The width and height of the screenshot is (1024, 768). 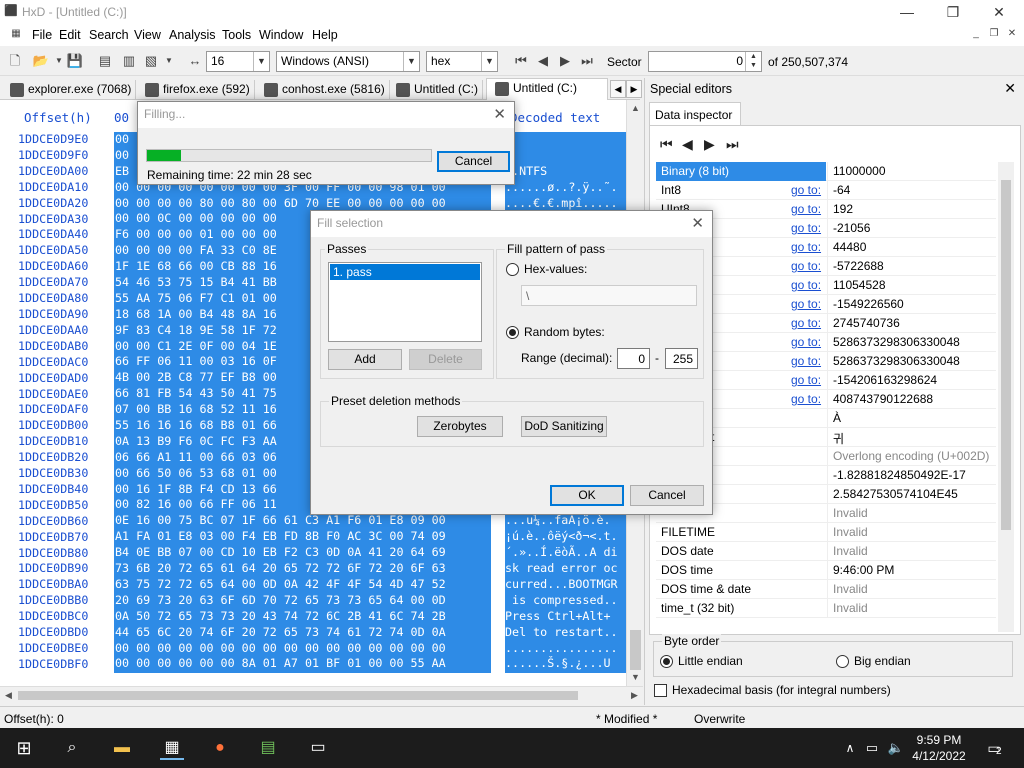 I want to click on close-button: ✕, so click(x=999, y=12).